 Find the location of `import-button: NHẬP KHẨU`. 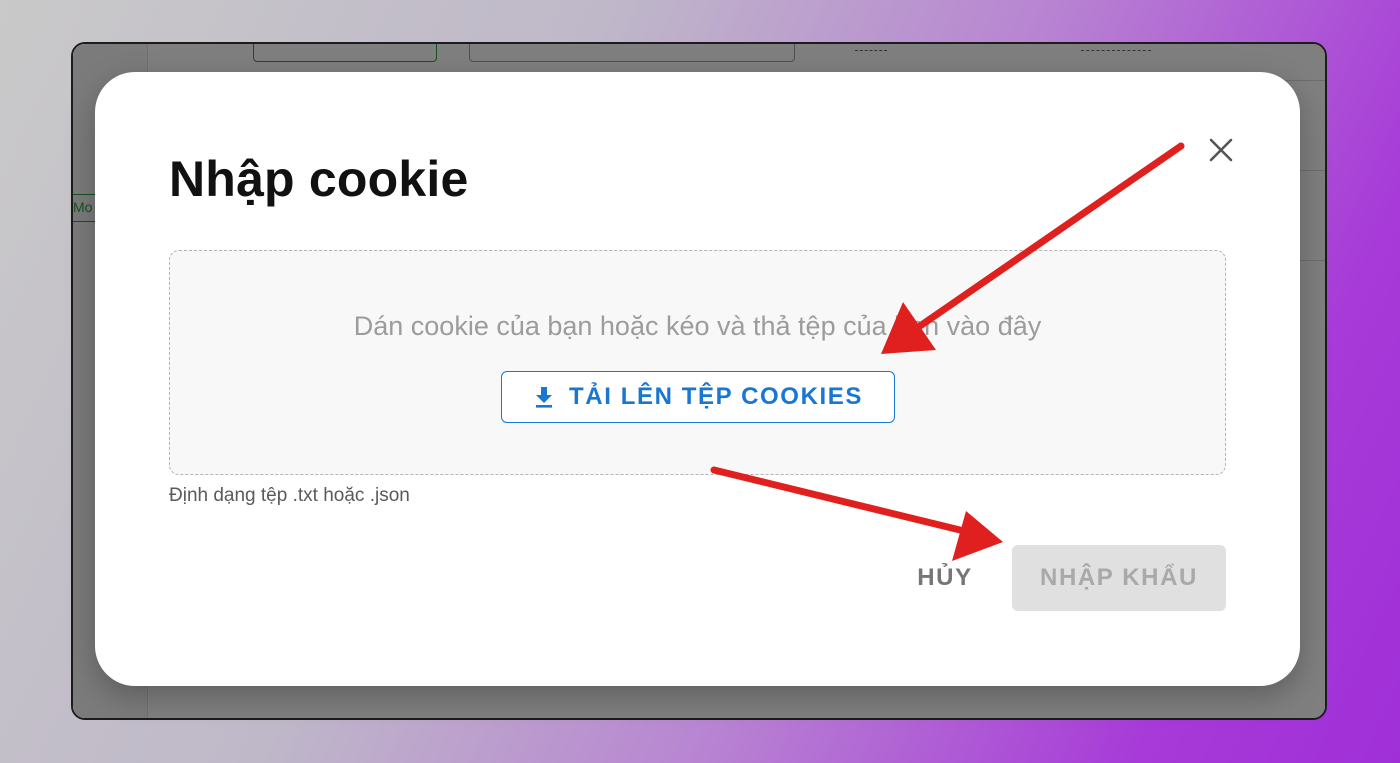

import-button: NHẬP KHẨU is located at coordinates (1119, 578).